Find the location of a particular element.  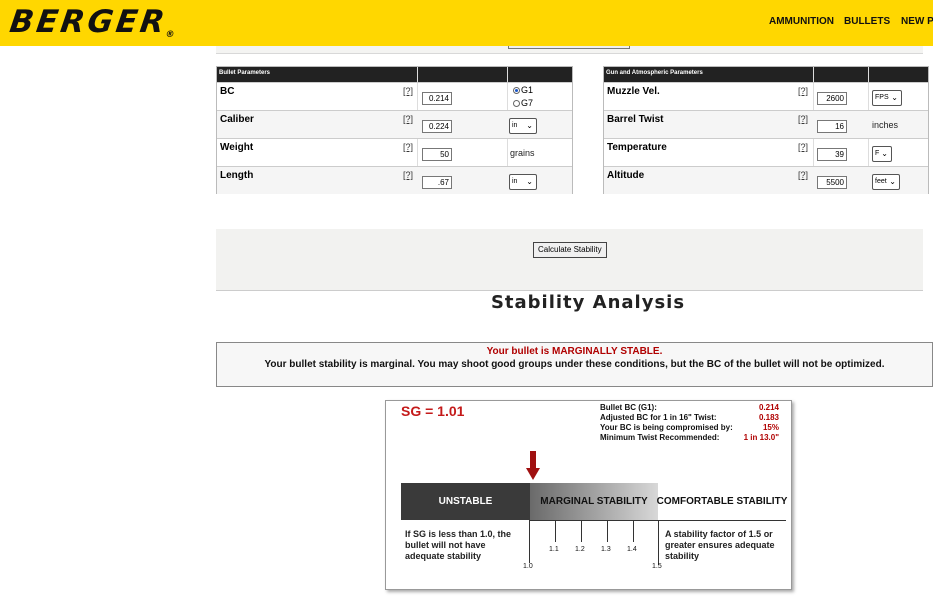

temperature-help-link: [?] is located at coordinates (803, 147).